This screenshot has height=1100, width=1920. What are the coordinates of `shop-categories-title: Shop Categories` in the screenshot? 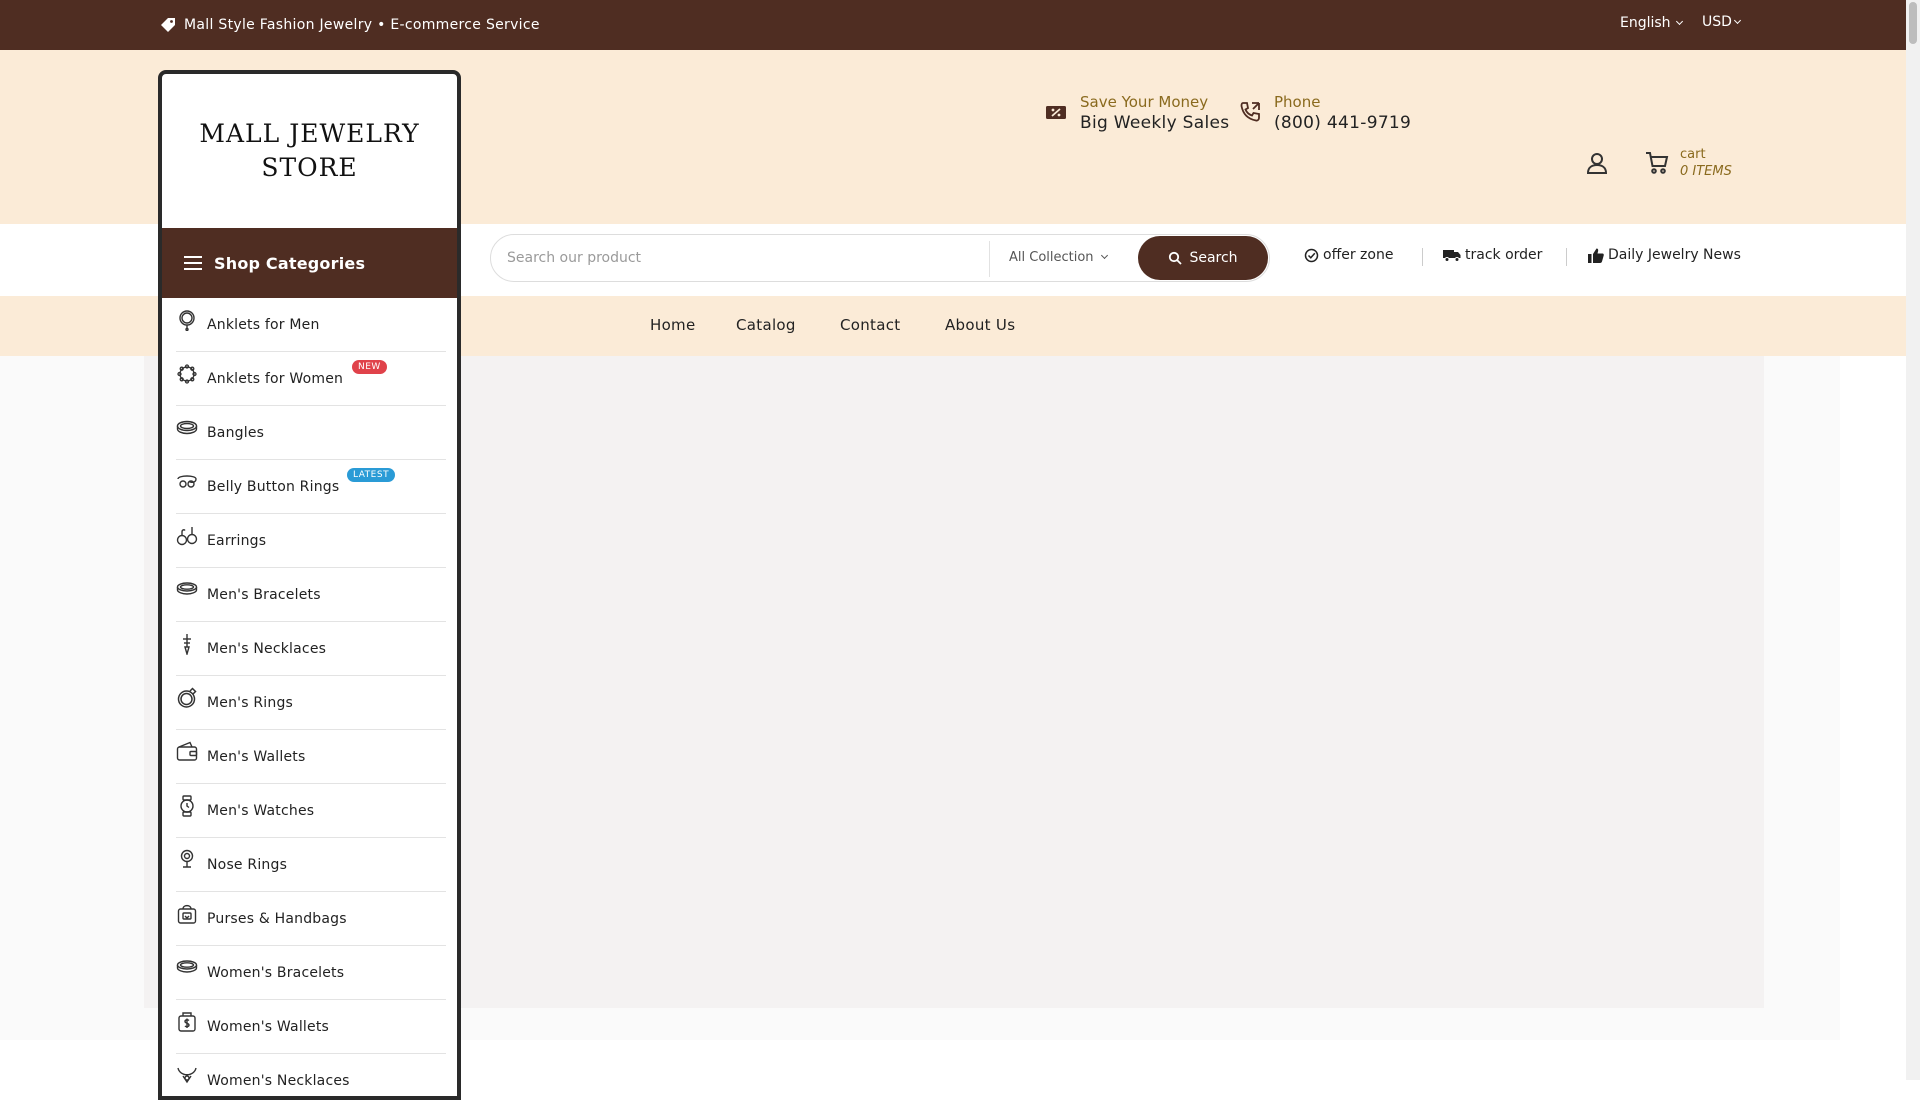 It's located at (290, 263).